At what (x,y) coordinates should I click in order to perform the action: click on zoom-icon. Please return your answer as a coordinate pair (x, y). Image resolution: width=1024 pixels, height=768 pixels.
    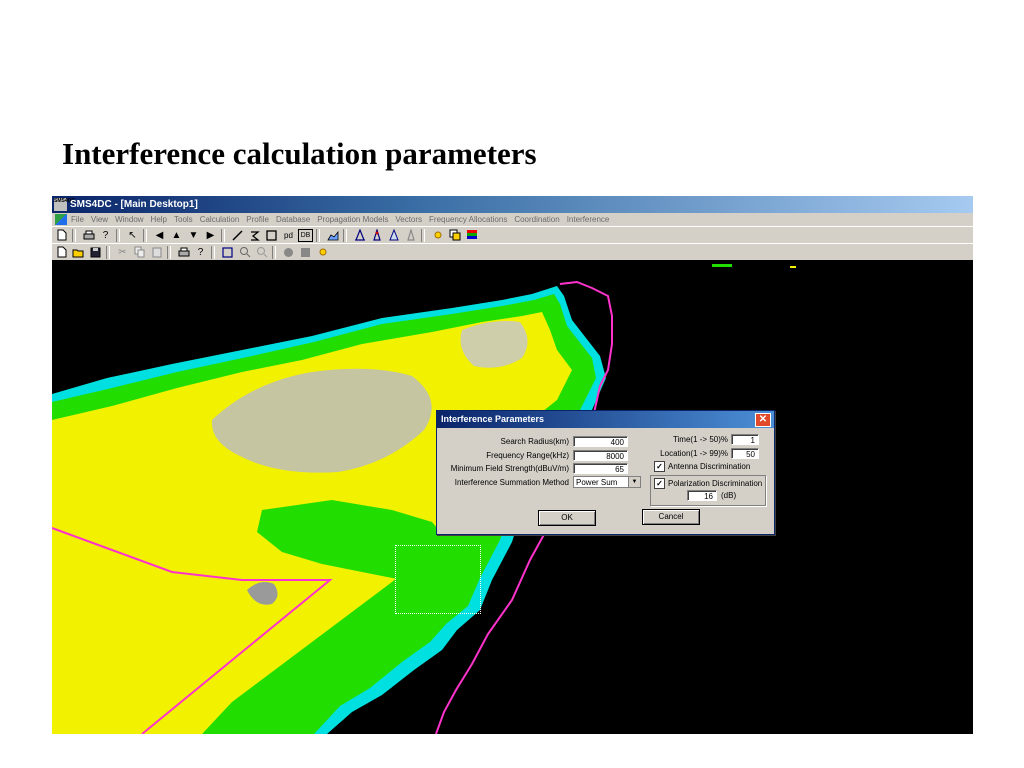
    Looking at the image, I should click on (227, 252).